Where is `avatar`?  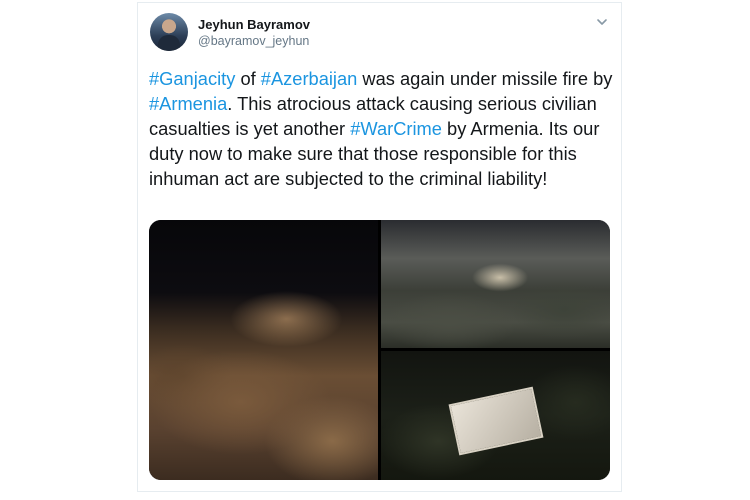
avatar is located at coordinates (169, 32).